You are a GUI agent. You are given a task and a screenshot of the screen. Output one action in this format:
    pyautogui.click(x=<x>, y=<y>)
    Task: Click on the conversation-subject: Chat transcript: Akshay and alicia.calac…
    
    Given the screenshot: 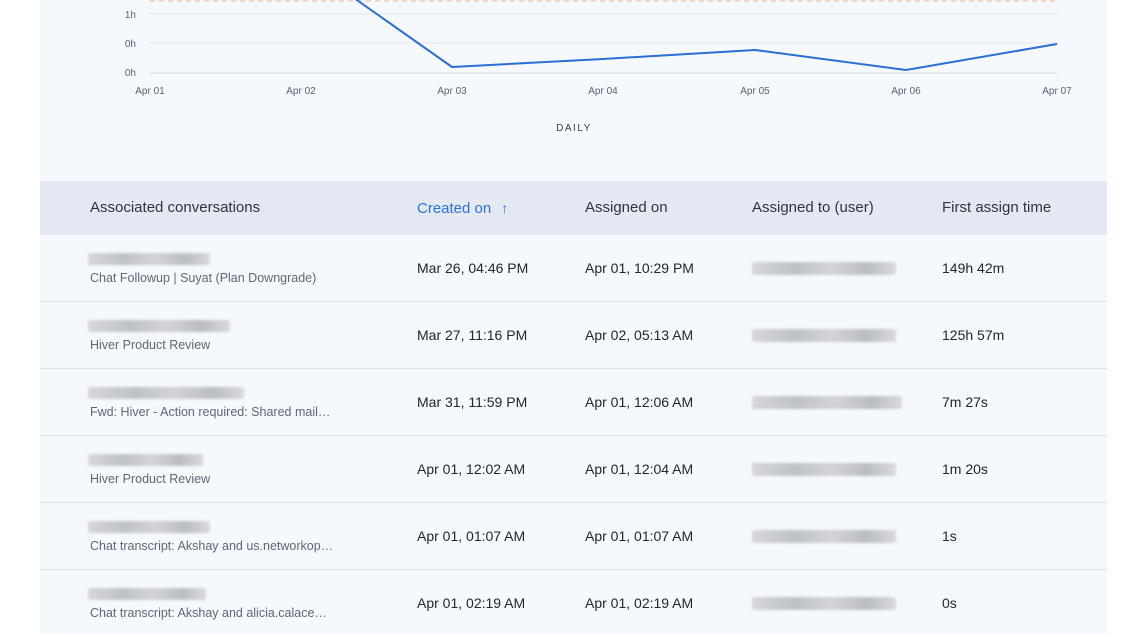 What is the action you would take?
    pyautogui.click(x=215, y=613)
    